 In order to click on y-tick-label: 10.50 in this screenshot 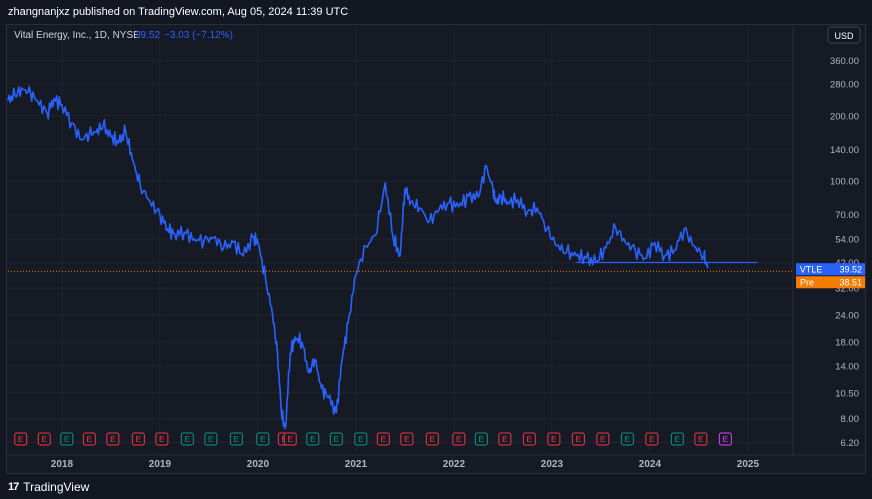, I will do `click(847, 393)`.